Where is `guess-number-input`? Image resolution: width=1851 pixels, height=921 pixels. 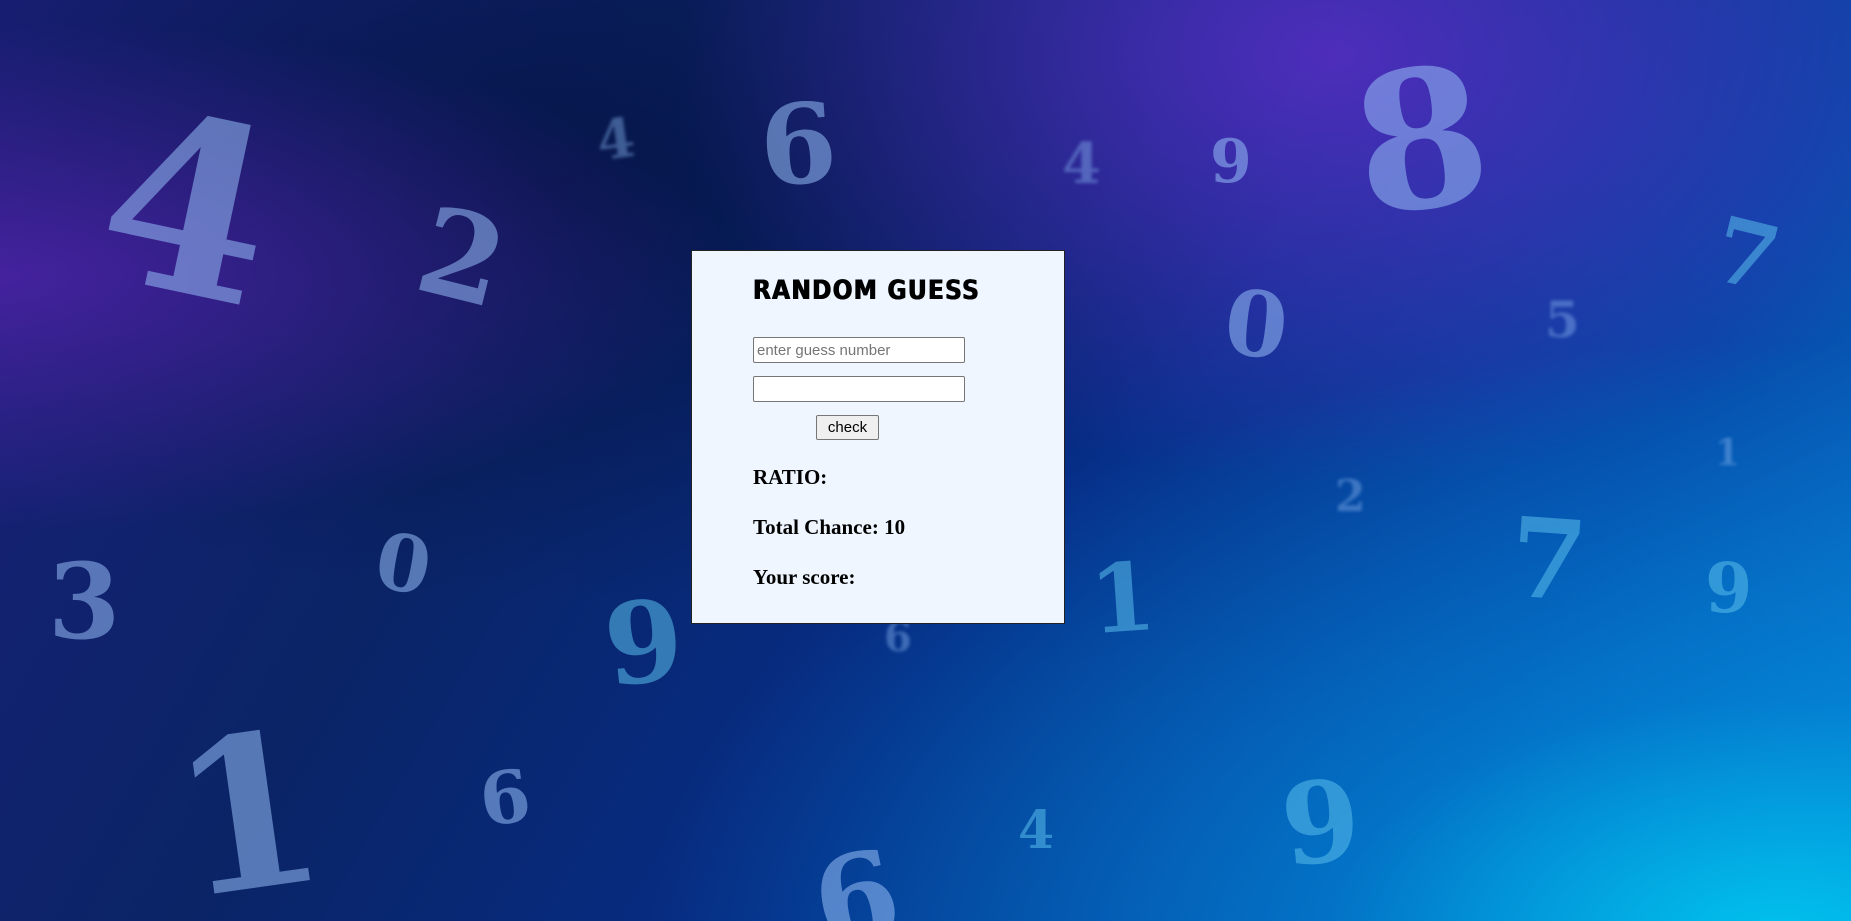
guess-number-input is located at coordinates (859, 350).